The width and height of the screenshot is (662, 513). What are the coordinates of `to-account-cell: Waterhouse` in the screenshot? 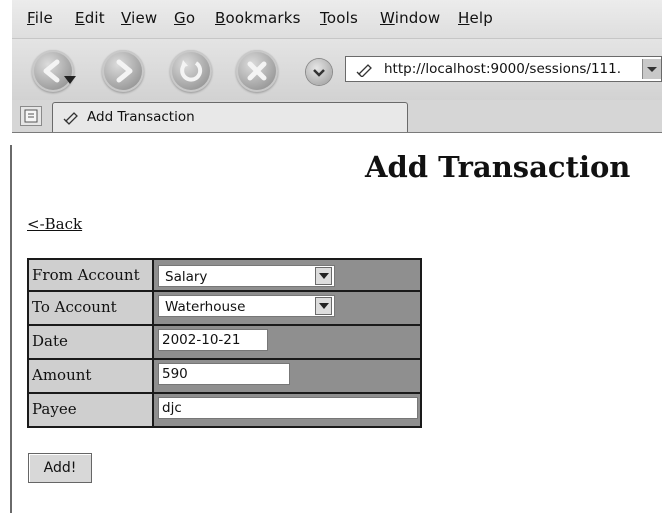 It's located at (288, 309).